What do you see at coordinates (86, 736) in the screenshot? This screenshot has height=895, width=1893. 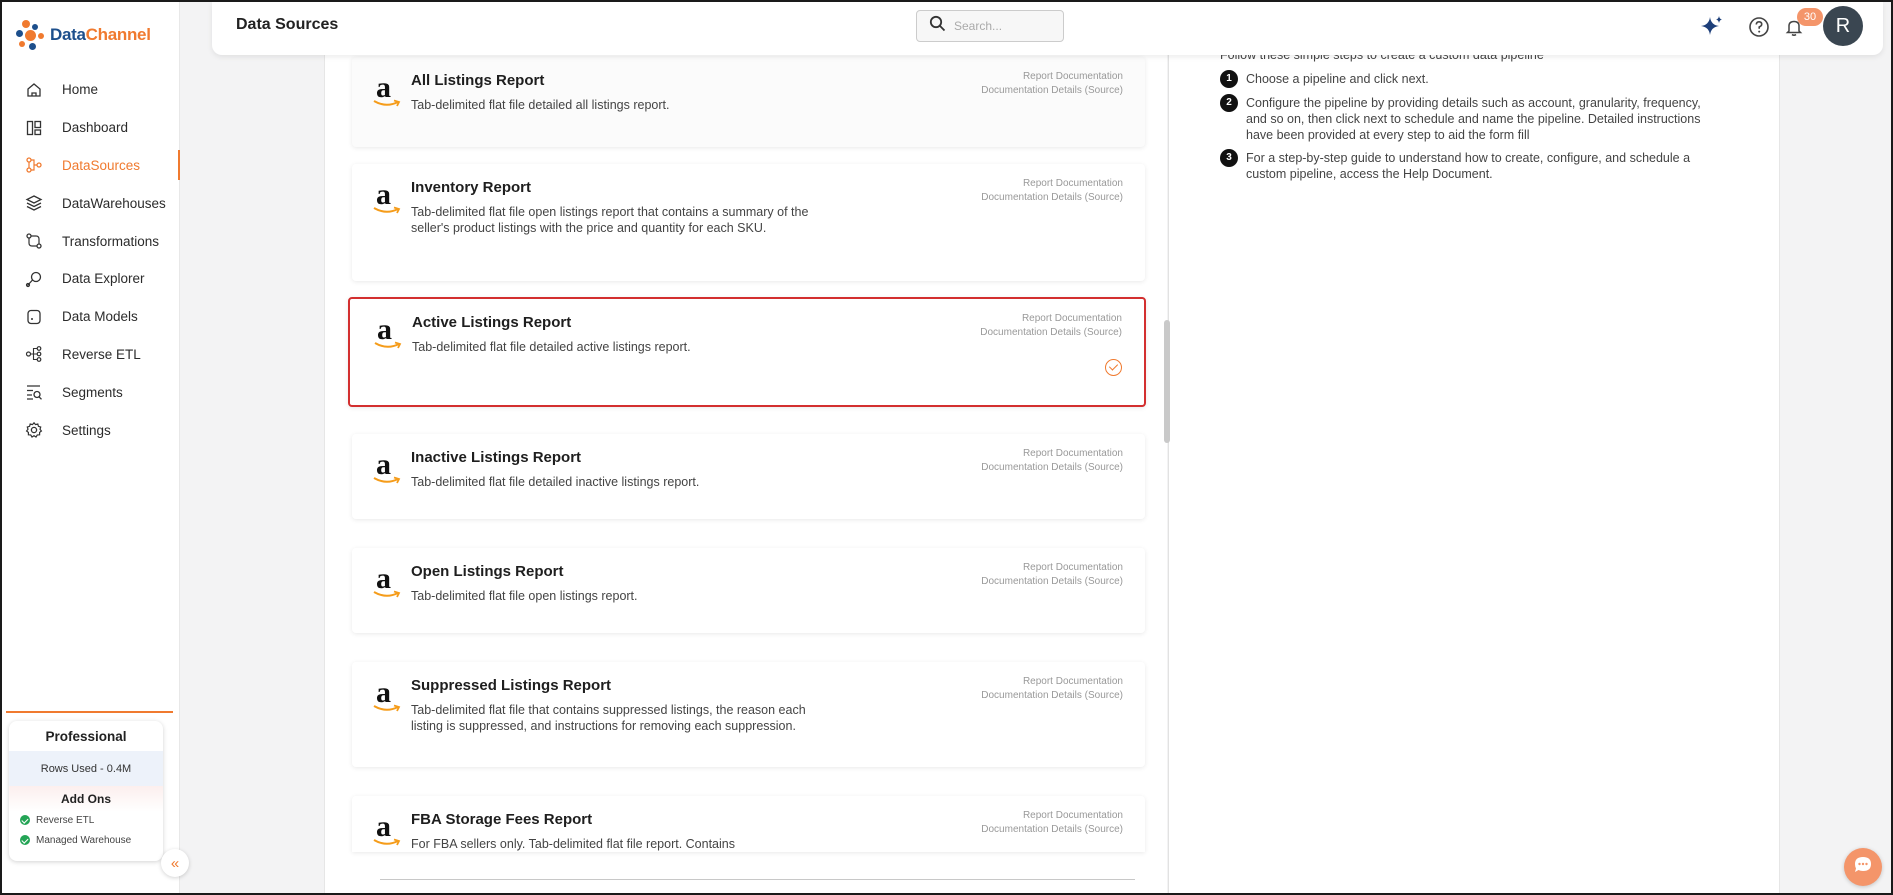 I see `plan-name: Professional` at bounding box center [86, 736].